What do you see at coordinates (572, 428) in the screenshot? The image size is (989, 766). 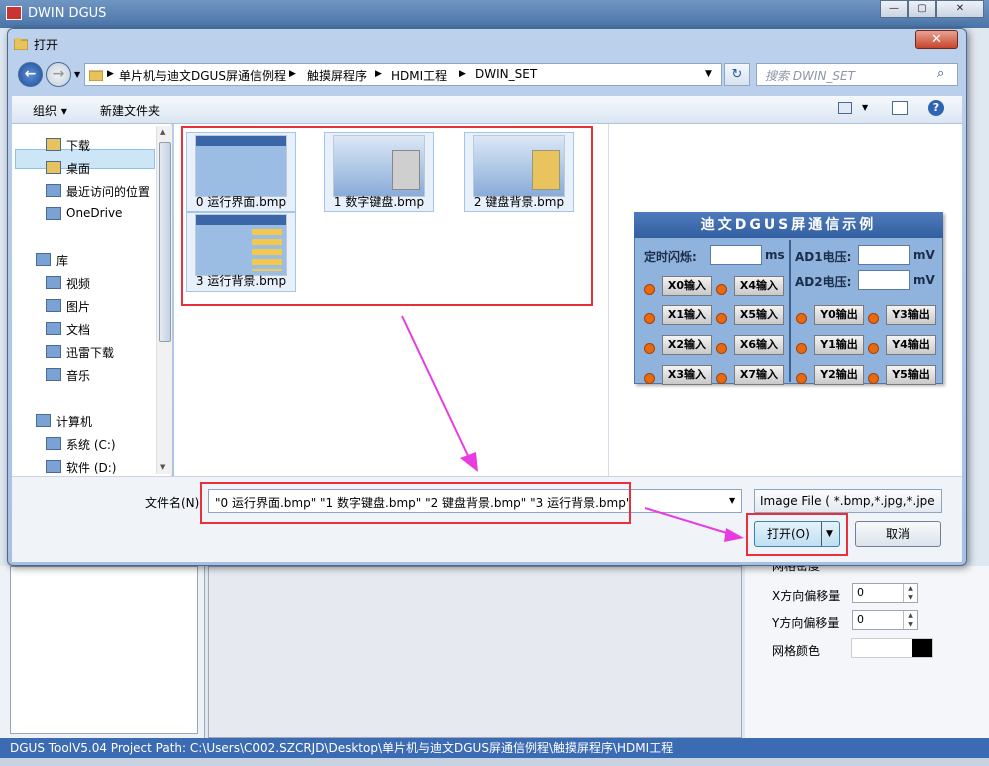 I see `annotation-arrows` at bounding box center [572, 428].